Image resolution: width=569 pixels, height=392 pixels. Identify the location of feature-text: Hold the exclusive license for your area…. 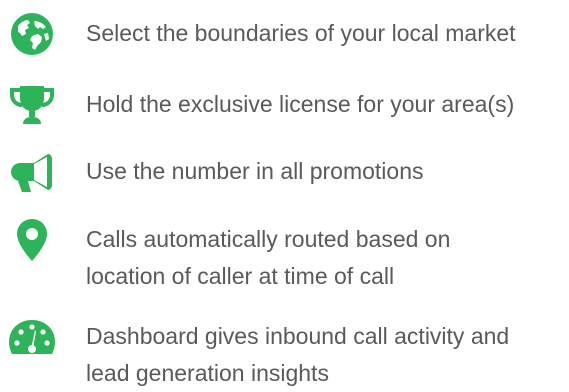
(300, 104).